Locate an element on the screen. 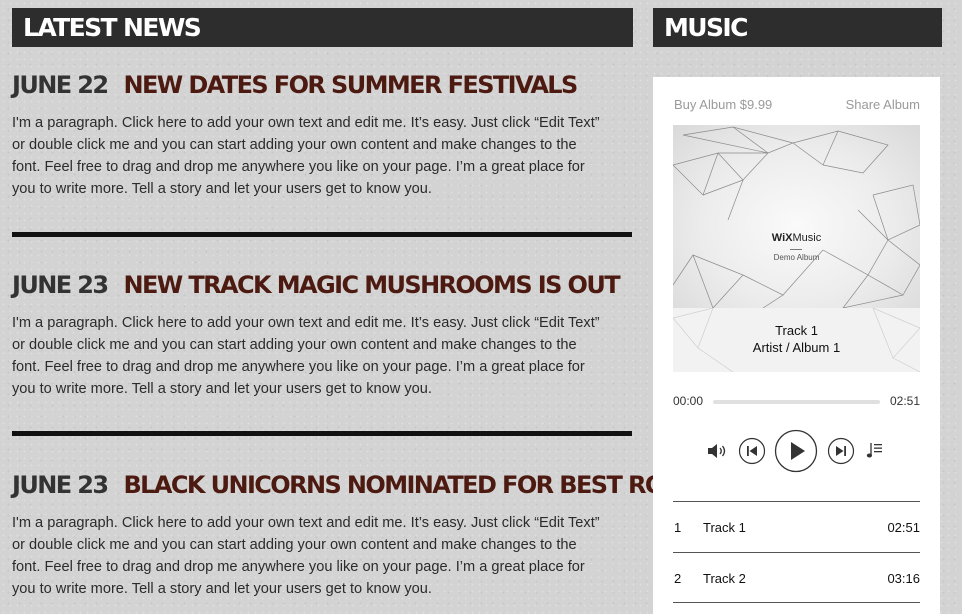  progress-row: 00:00 02:51 is located at coordinates (796, 402).